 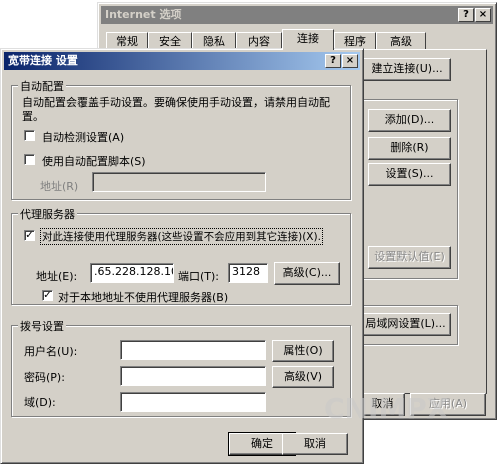 What do you see at coordinates (42, 86) in the screenshot?
I see `auto-config-label: 自动配置` at bounding box center [42, 86].